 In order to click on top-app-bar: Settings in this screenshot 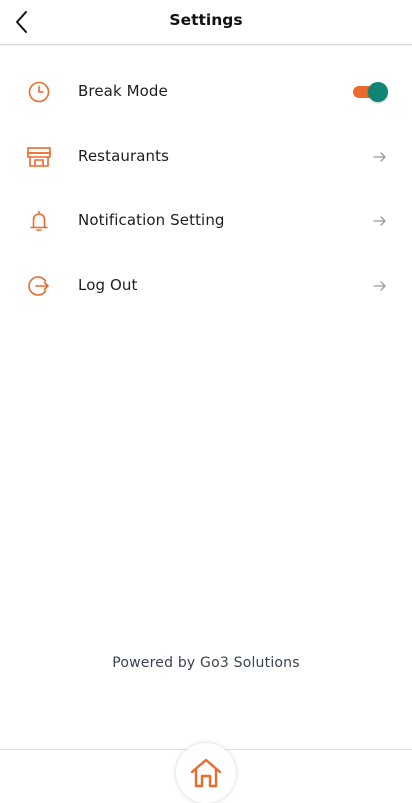, I will do `click(206, 22)`.